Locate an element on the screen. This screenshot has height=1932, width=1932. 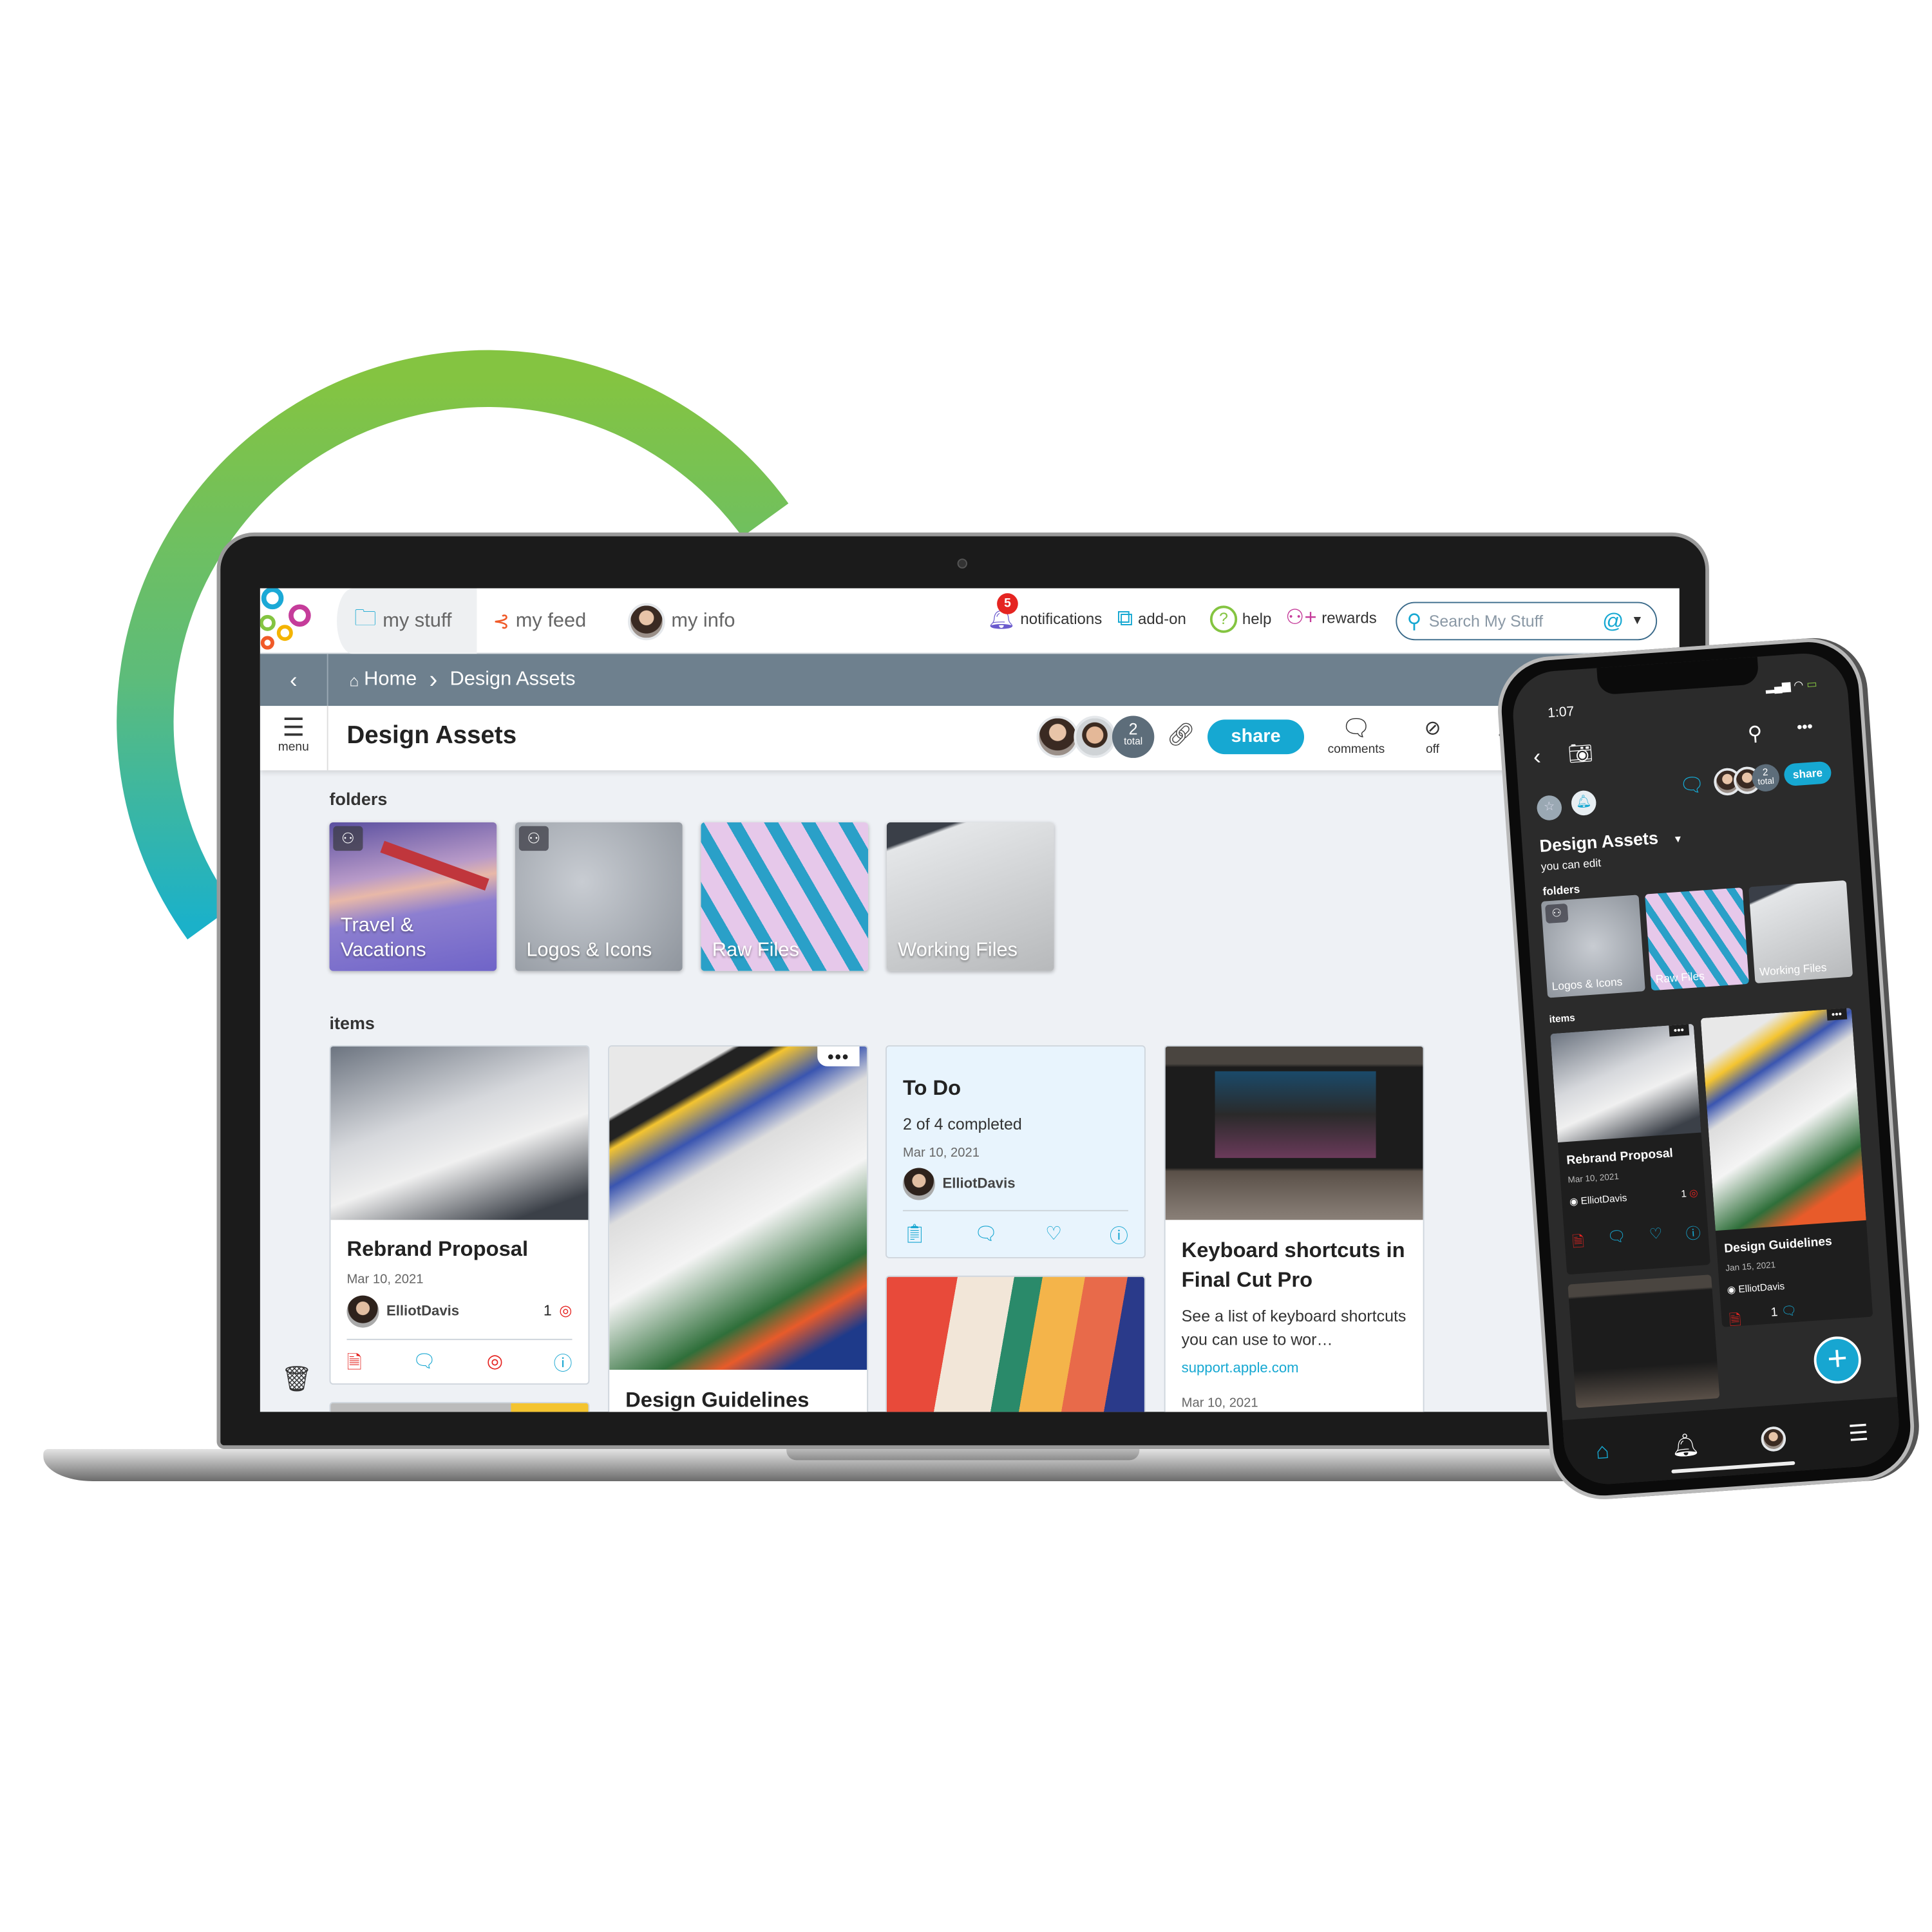
search-icon: ⚲ is located at coordinates (1755, 734).